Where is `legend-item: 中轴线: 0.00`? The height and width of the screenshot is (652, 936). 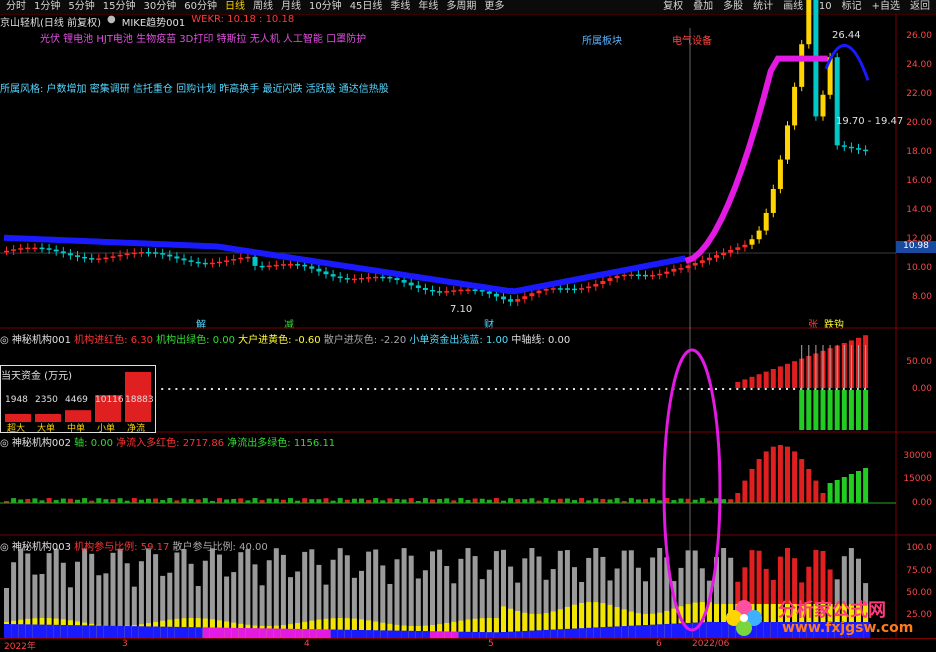
legend-item: 中轴线: 0.00 is located at coordinates (541, 340).